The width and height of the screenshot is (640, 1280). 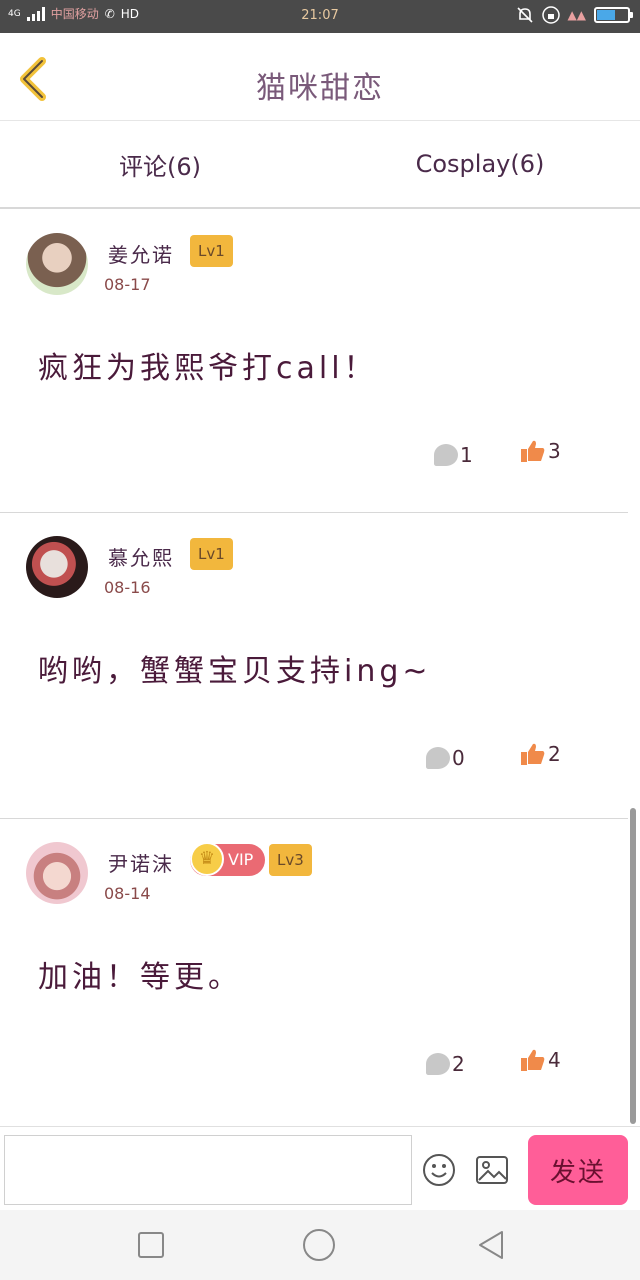 What do you see at coordinates (208, 1170) in the screenshot?
I see `comment-input` at bounding box center [208, 1170].